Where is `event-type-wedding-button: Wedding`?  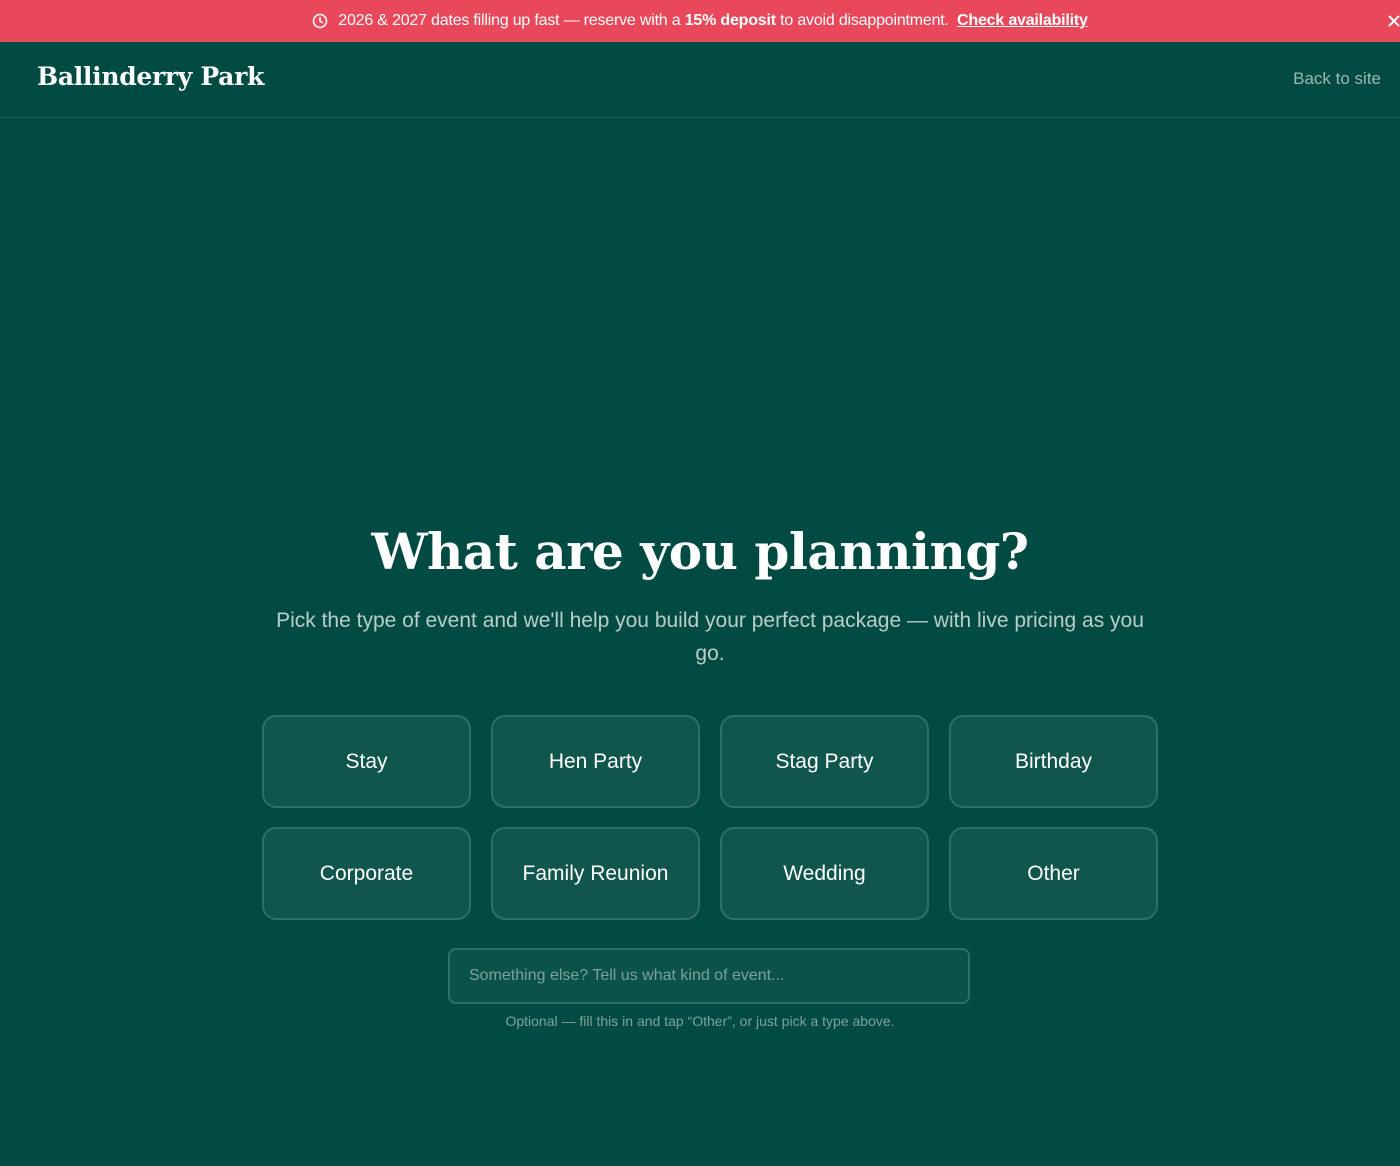 event-type-wedding-button: Wedding is located at coordinates (824, 873).